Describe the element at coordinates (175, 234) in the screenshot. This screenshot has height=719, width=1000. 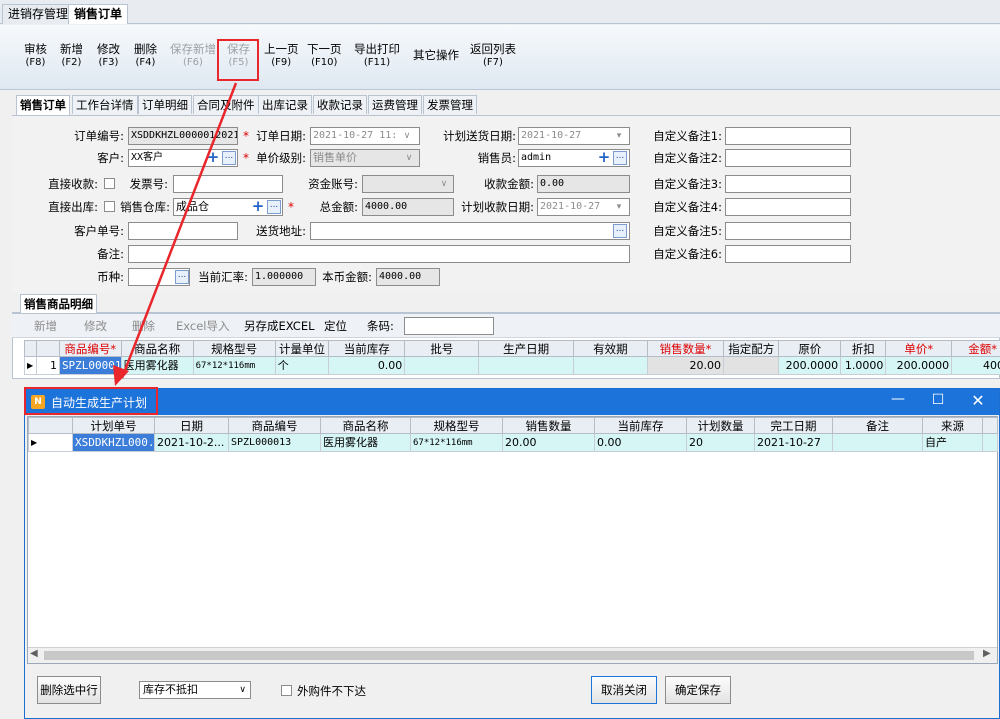
I see `annotation-arrow` at that location.